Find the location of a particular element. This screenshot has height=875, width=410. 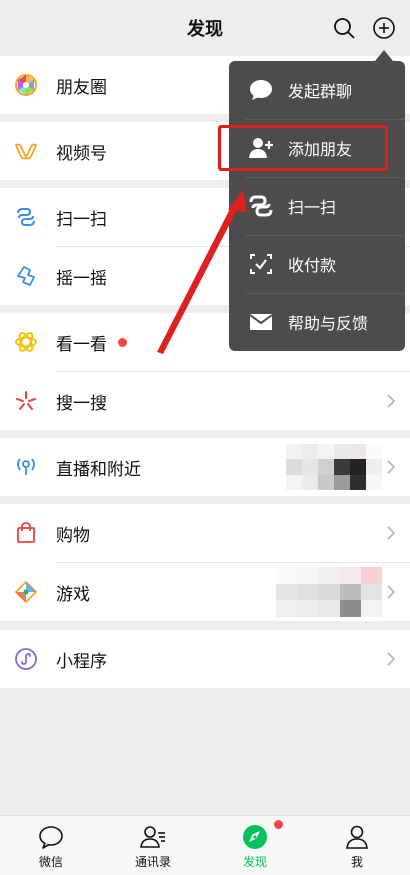

shake-label: 摇一摇 is located at coordinates (81, 278).